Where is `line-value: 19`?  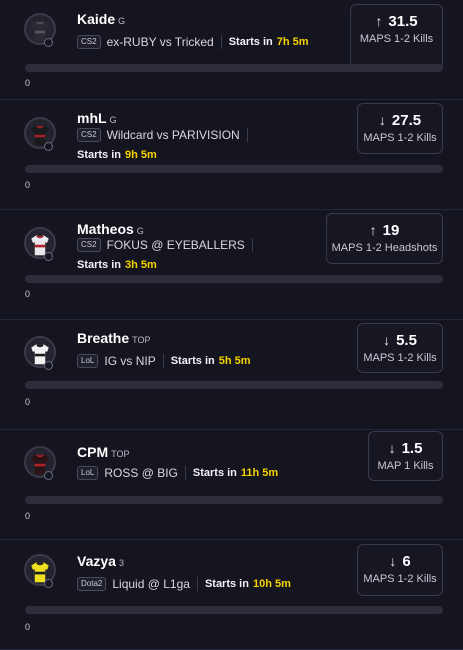
line-value: 19 is located at coordinates (391, 230).